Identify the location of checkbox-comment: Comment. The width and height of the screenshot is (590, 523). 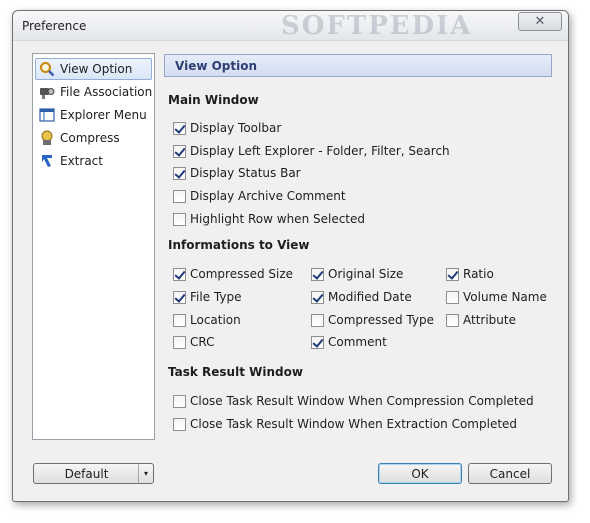
(349, 342).